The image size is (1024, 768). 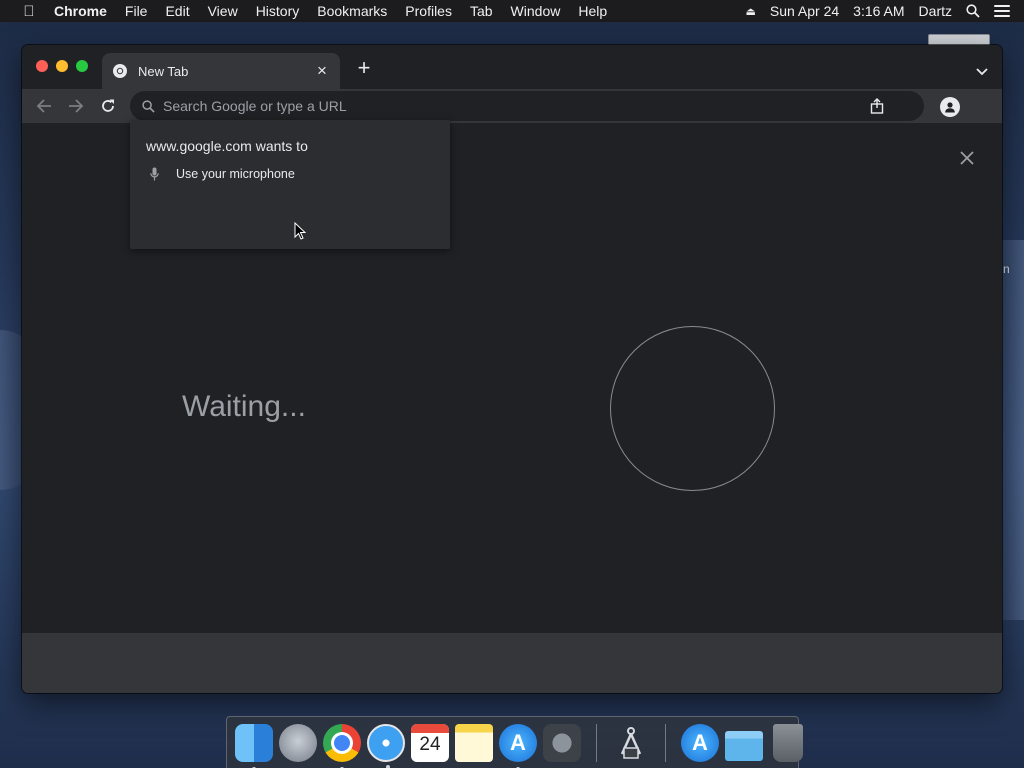 I want to click on omnibox-input: Search Google or type a URL, so click(x=527, y=106).